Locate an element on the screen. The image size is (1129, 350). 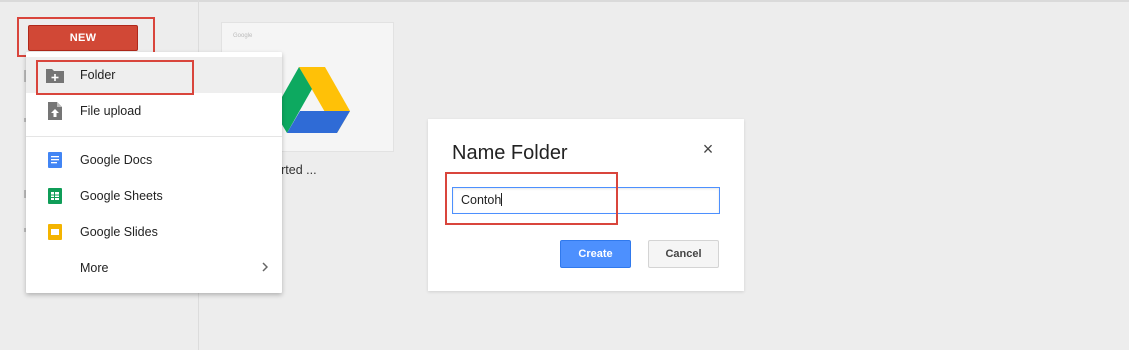
dialog-title: Name Folder is located at coordinates (510, 153).